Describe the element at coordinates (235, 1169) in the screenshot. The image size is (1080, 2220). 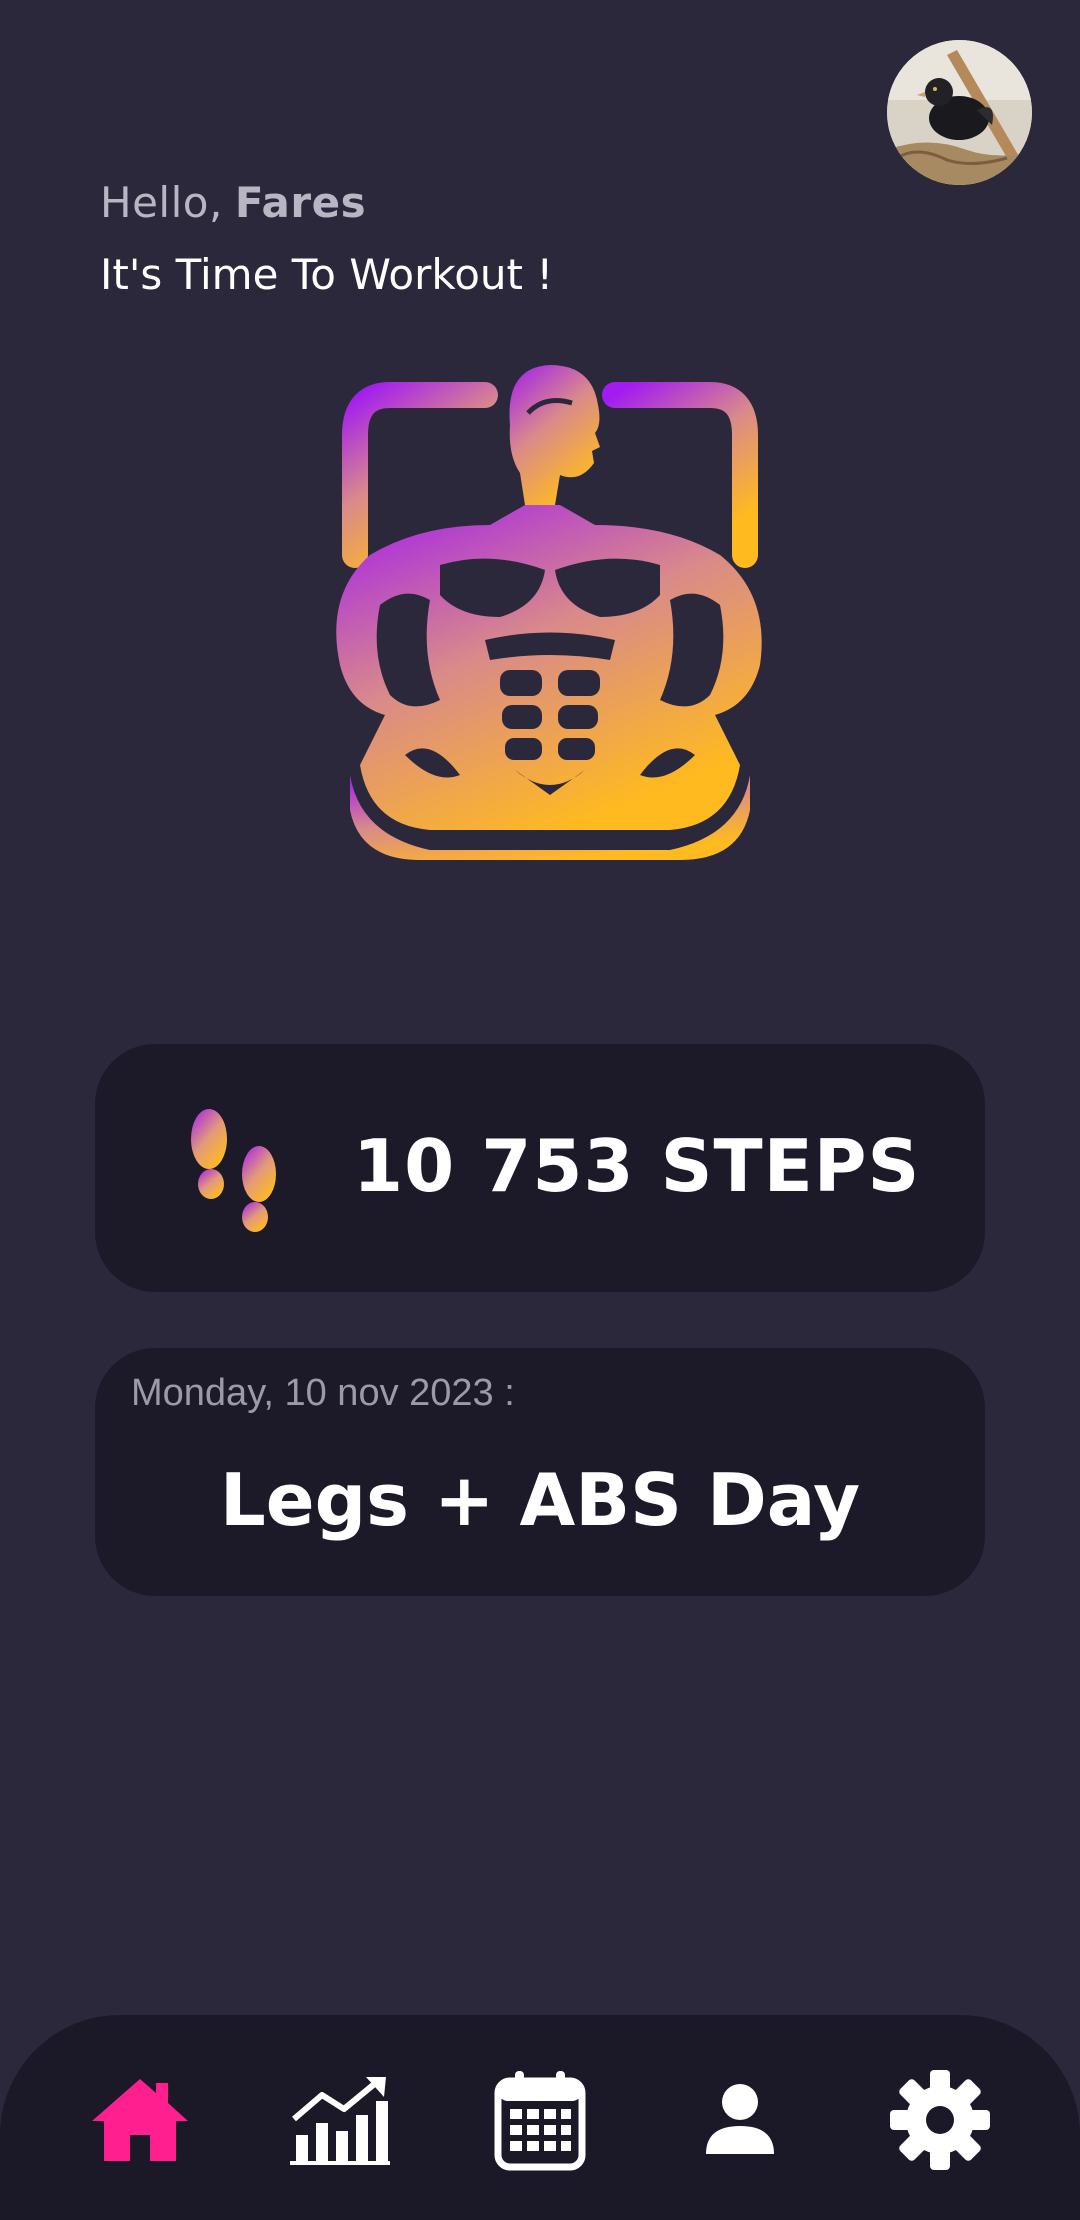
I see `footsteps-icon` at that location.